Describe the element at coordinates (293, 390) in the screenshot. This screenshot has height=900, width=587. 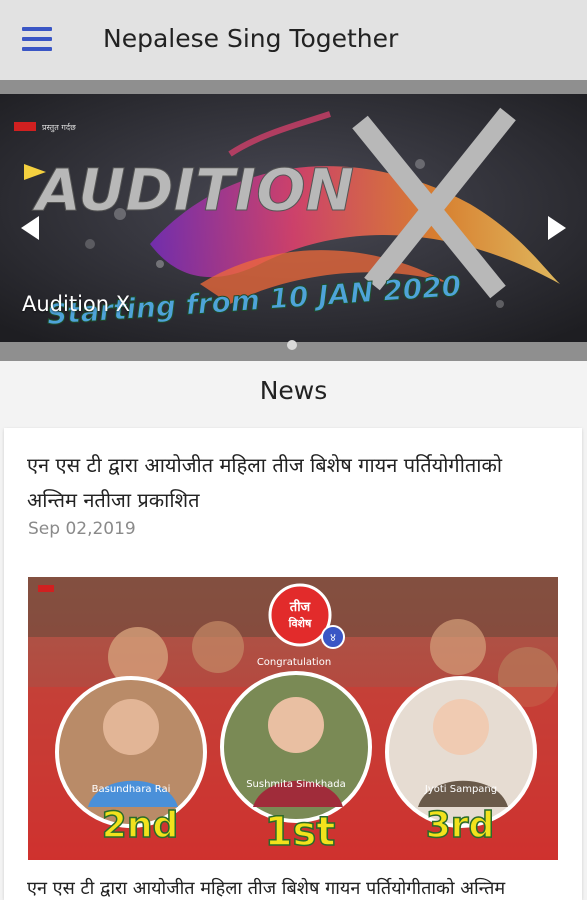
I see `news-heading: News` at that location.